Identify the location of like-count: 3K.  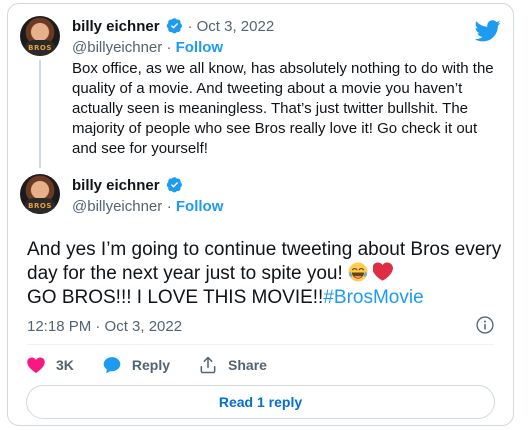
(65, 365).